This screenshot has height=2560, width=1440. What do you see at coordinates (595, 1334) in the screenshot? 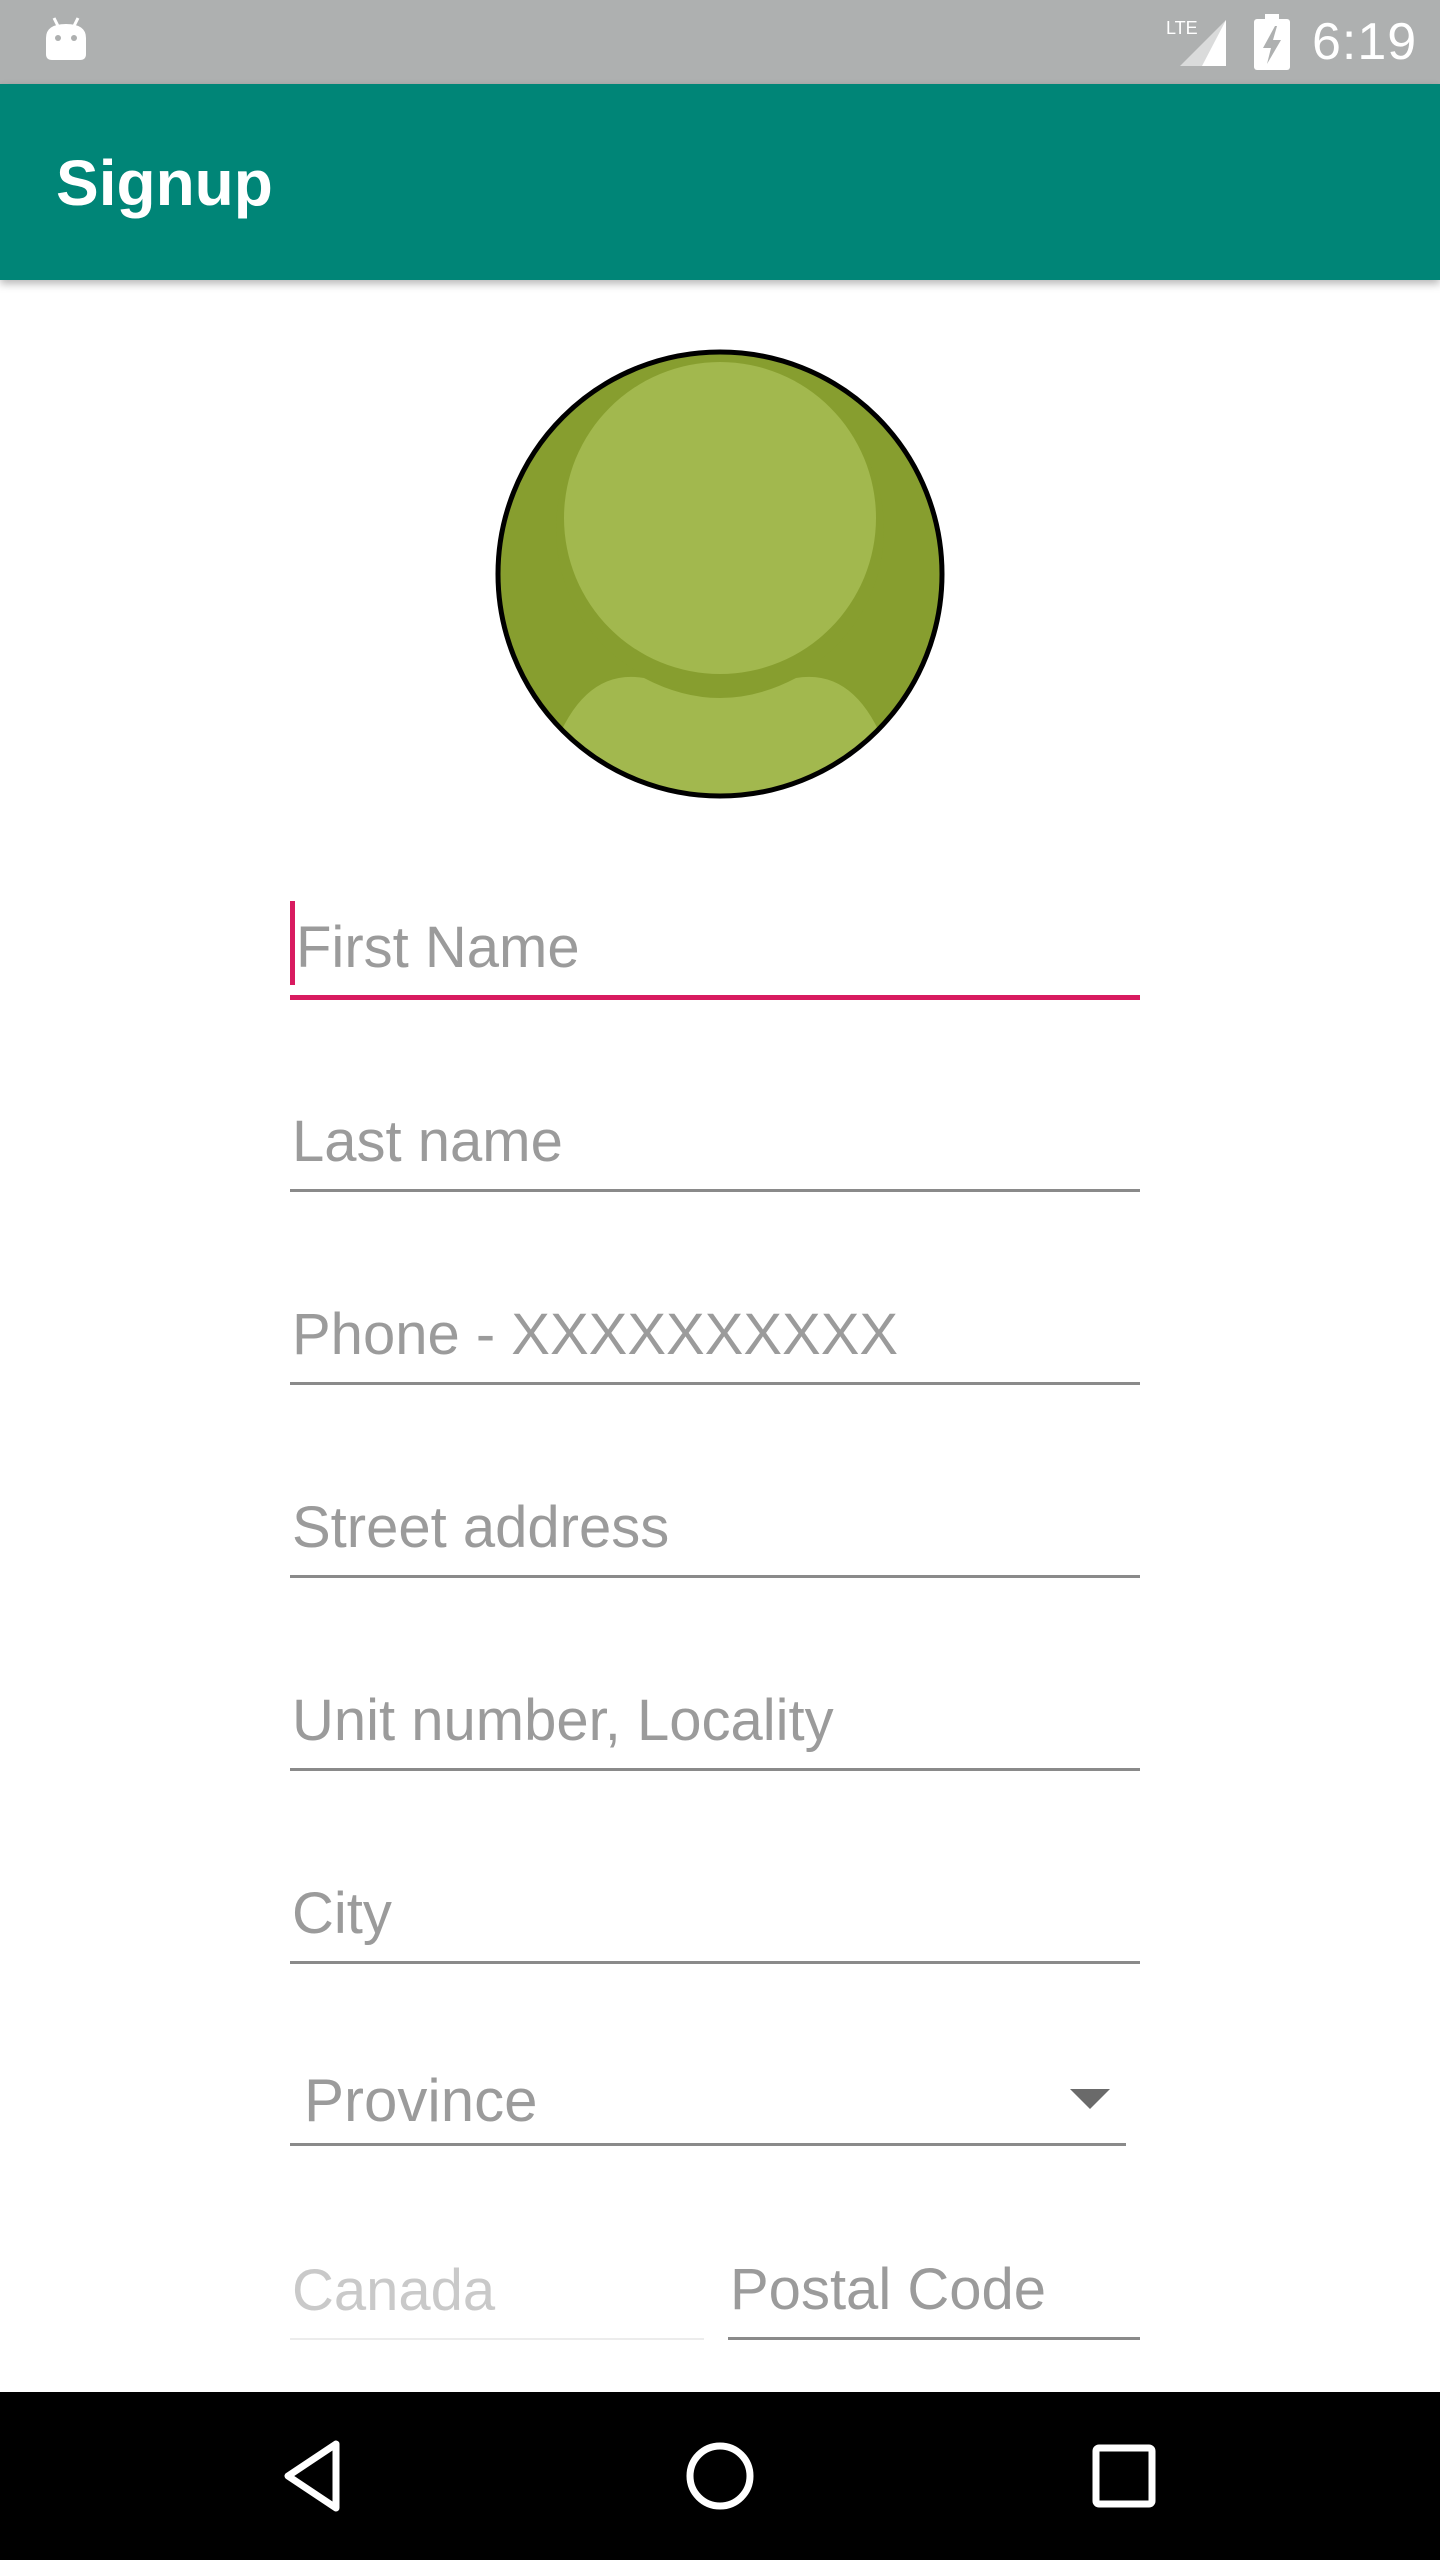
I see `phone-placeholder: Phone - XXXXXXXXXX` at bounding box center [595, 1334].